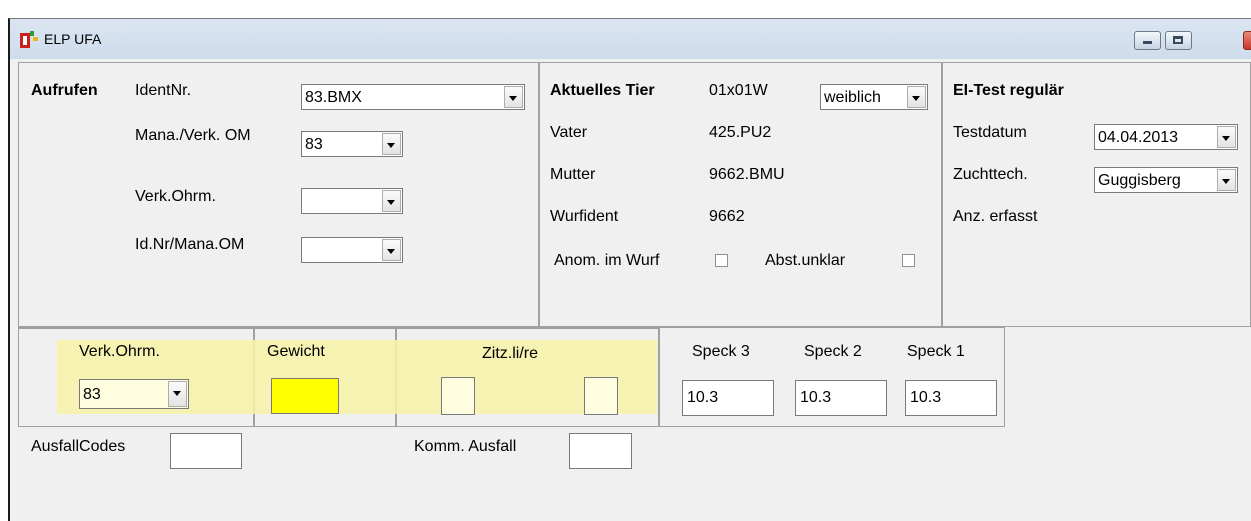  I want to click on wurfident-value: 9662, so click(727, 216).